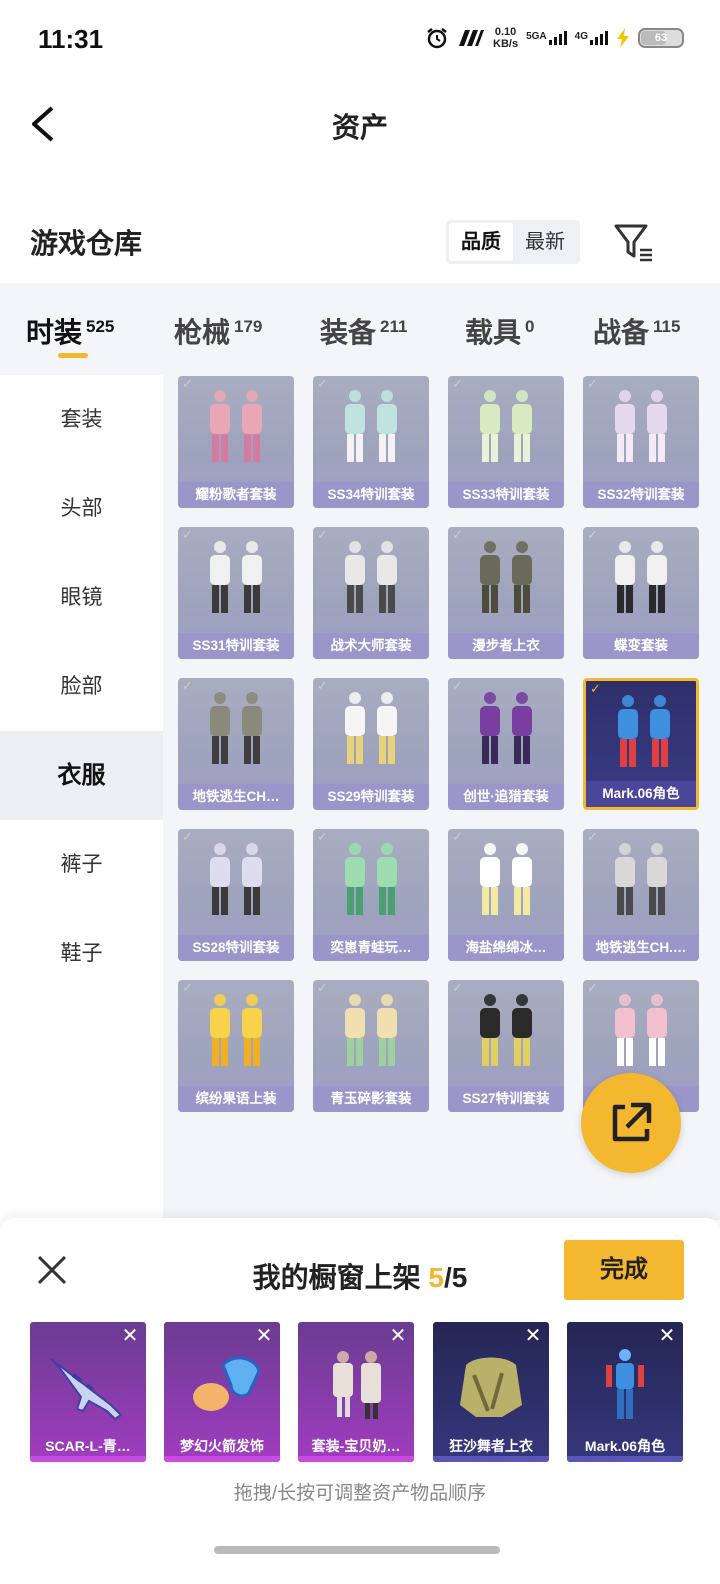  I want to click on grid-item-label: 耀粉歌者套装, so click(236, 495).